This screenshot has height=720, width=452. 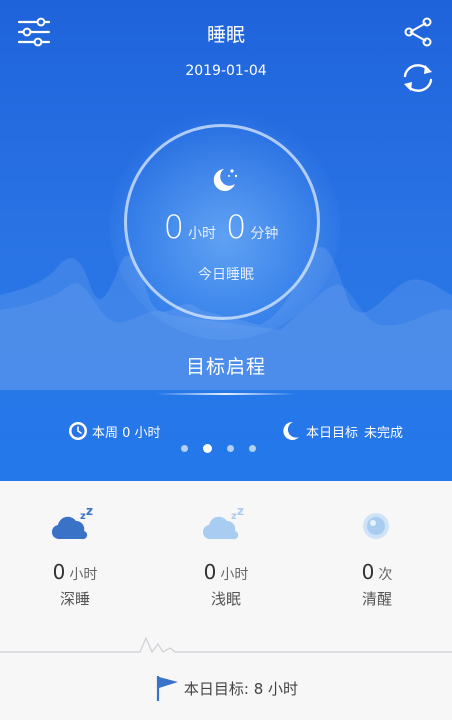 What do you see at coordinates (418, 78) in the screenshot?
I see `sync-icon` at bounding box center [418, 78].